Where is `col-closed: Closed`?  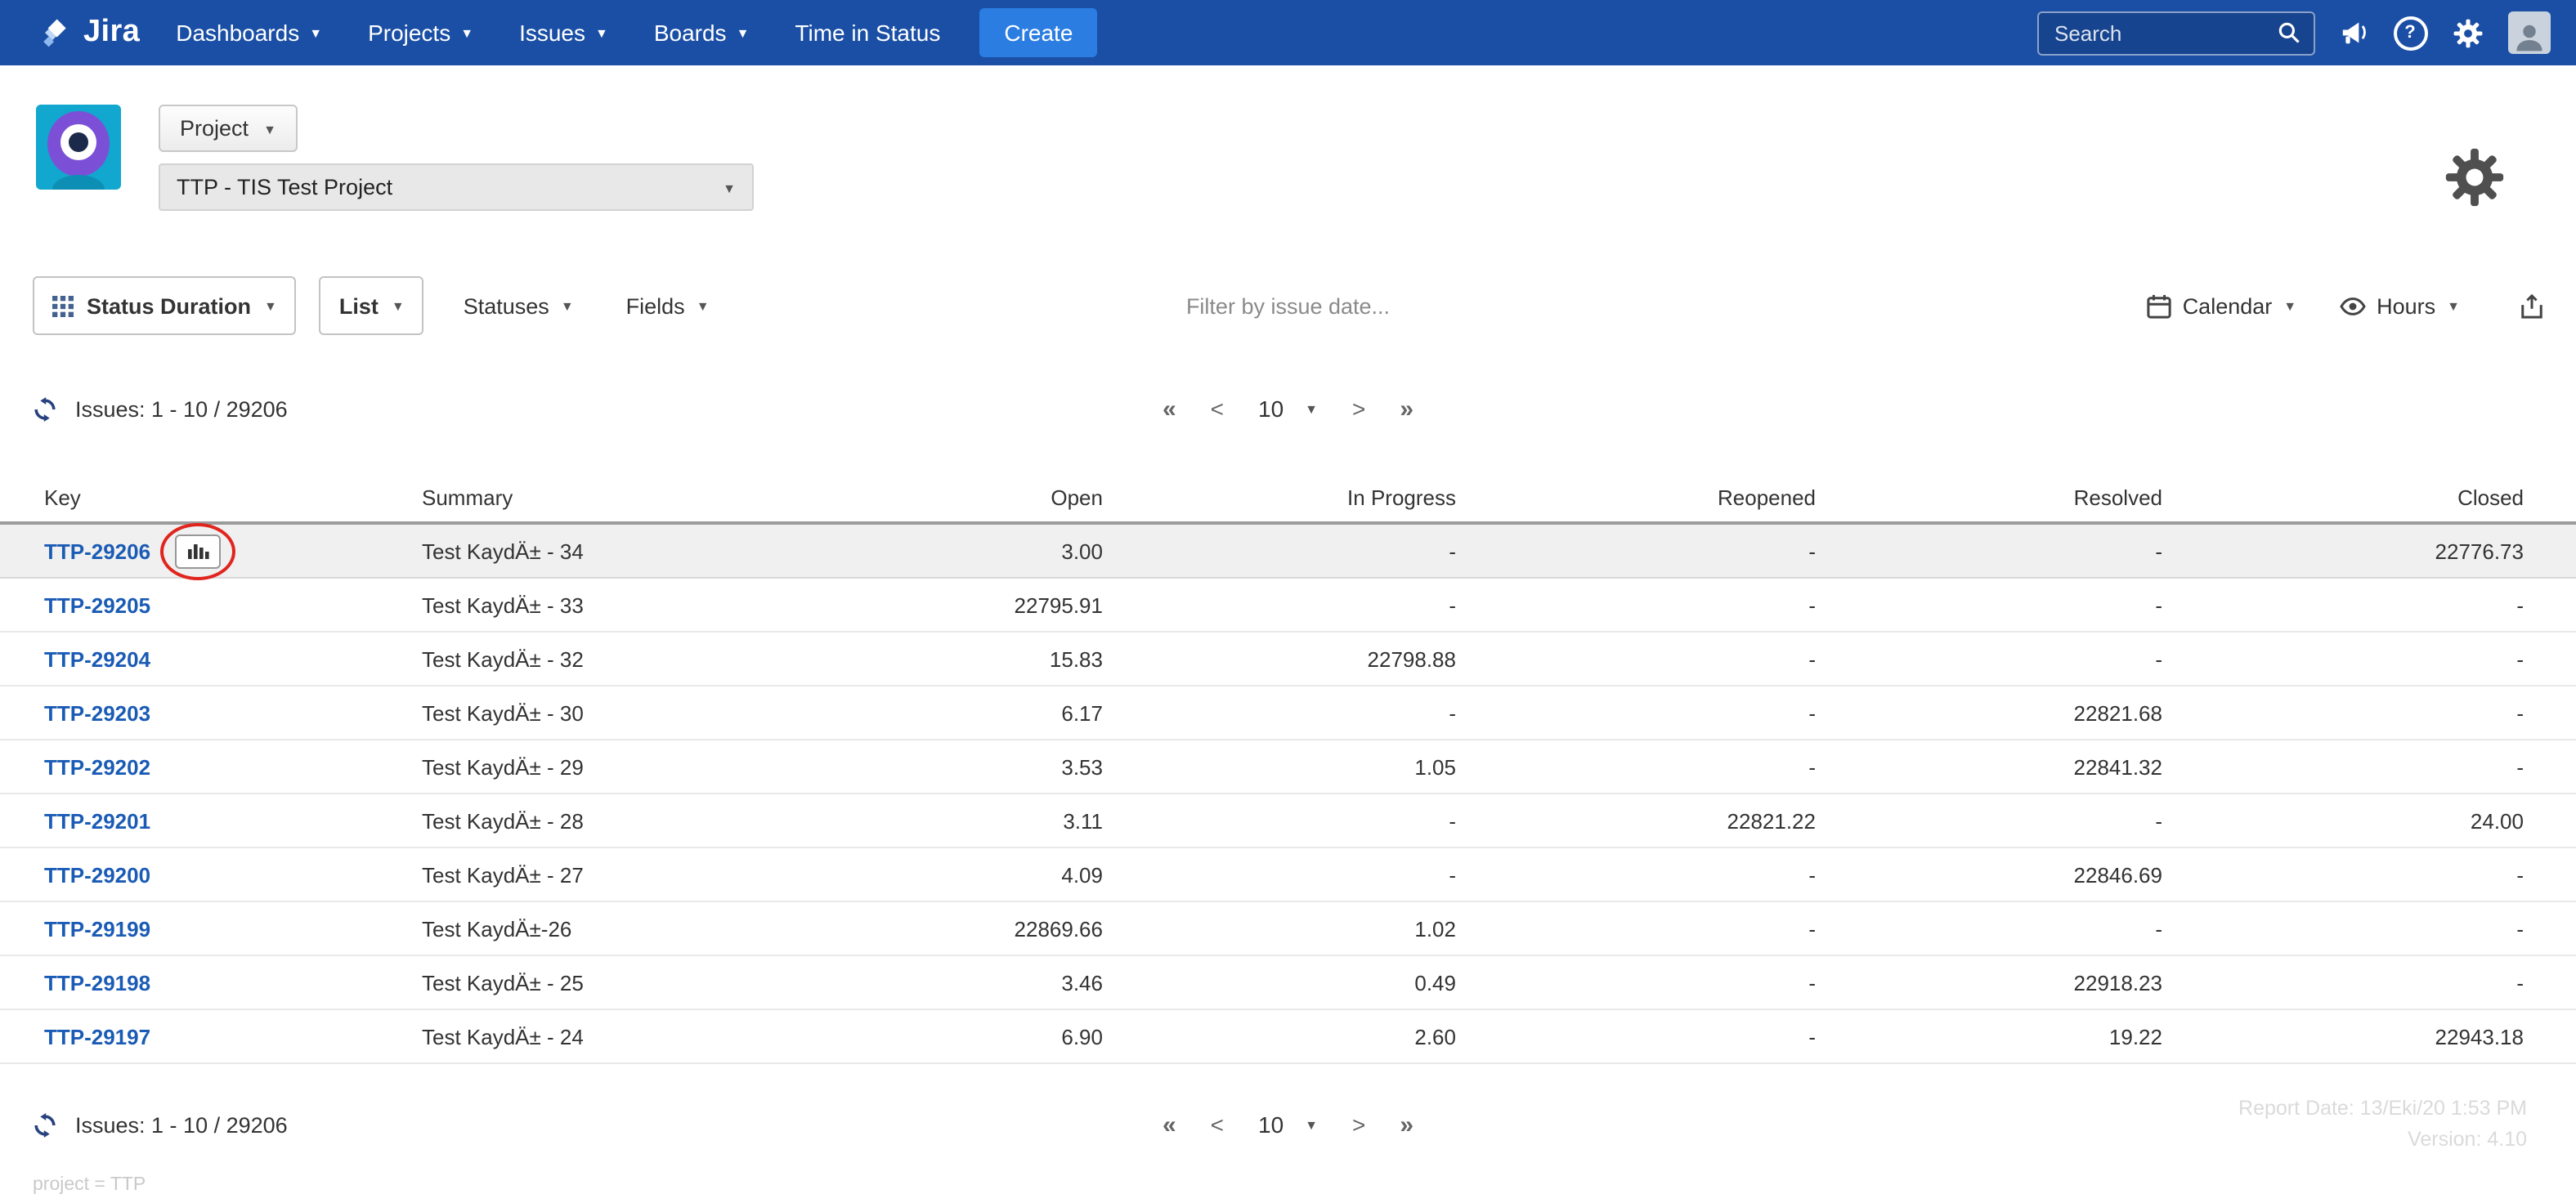 col-closed: Closed is located at coordinates (2491, 497).